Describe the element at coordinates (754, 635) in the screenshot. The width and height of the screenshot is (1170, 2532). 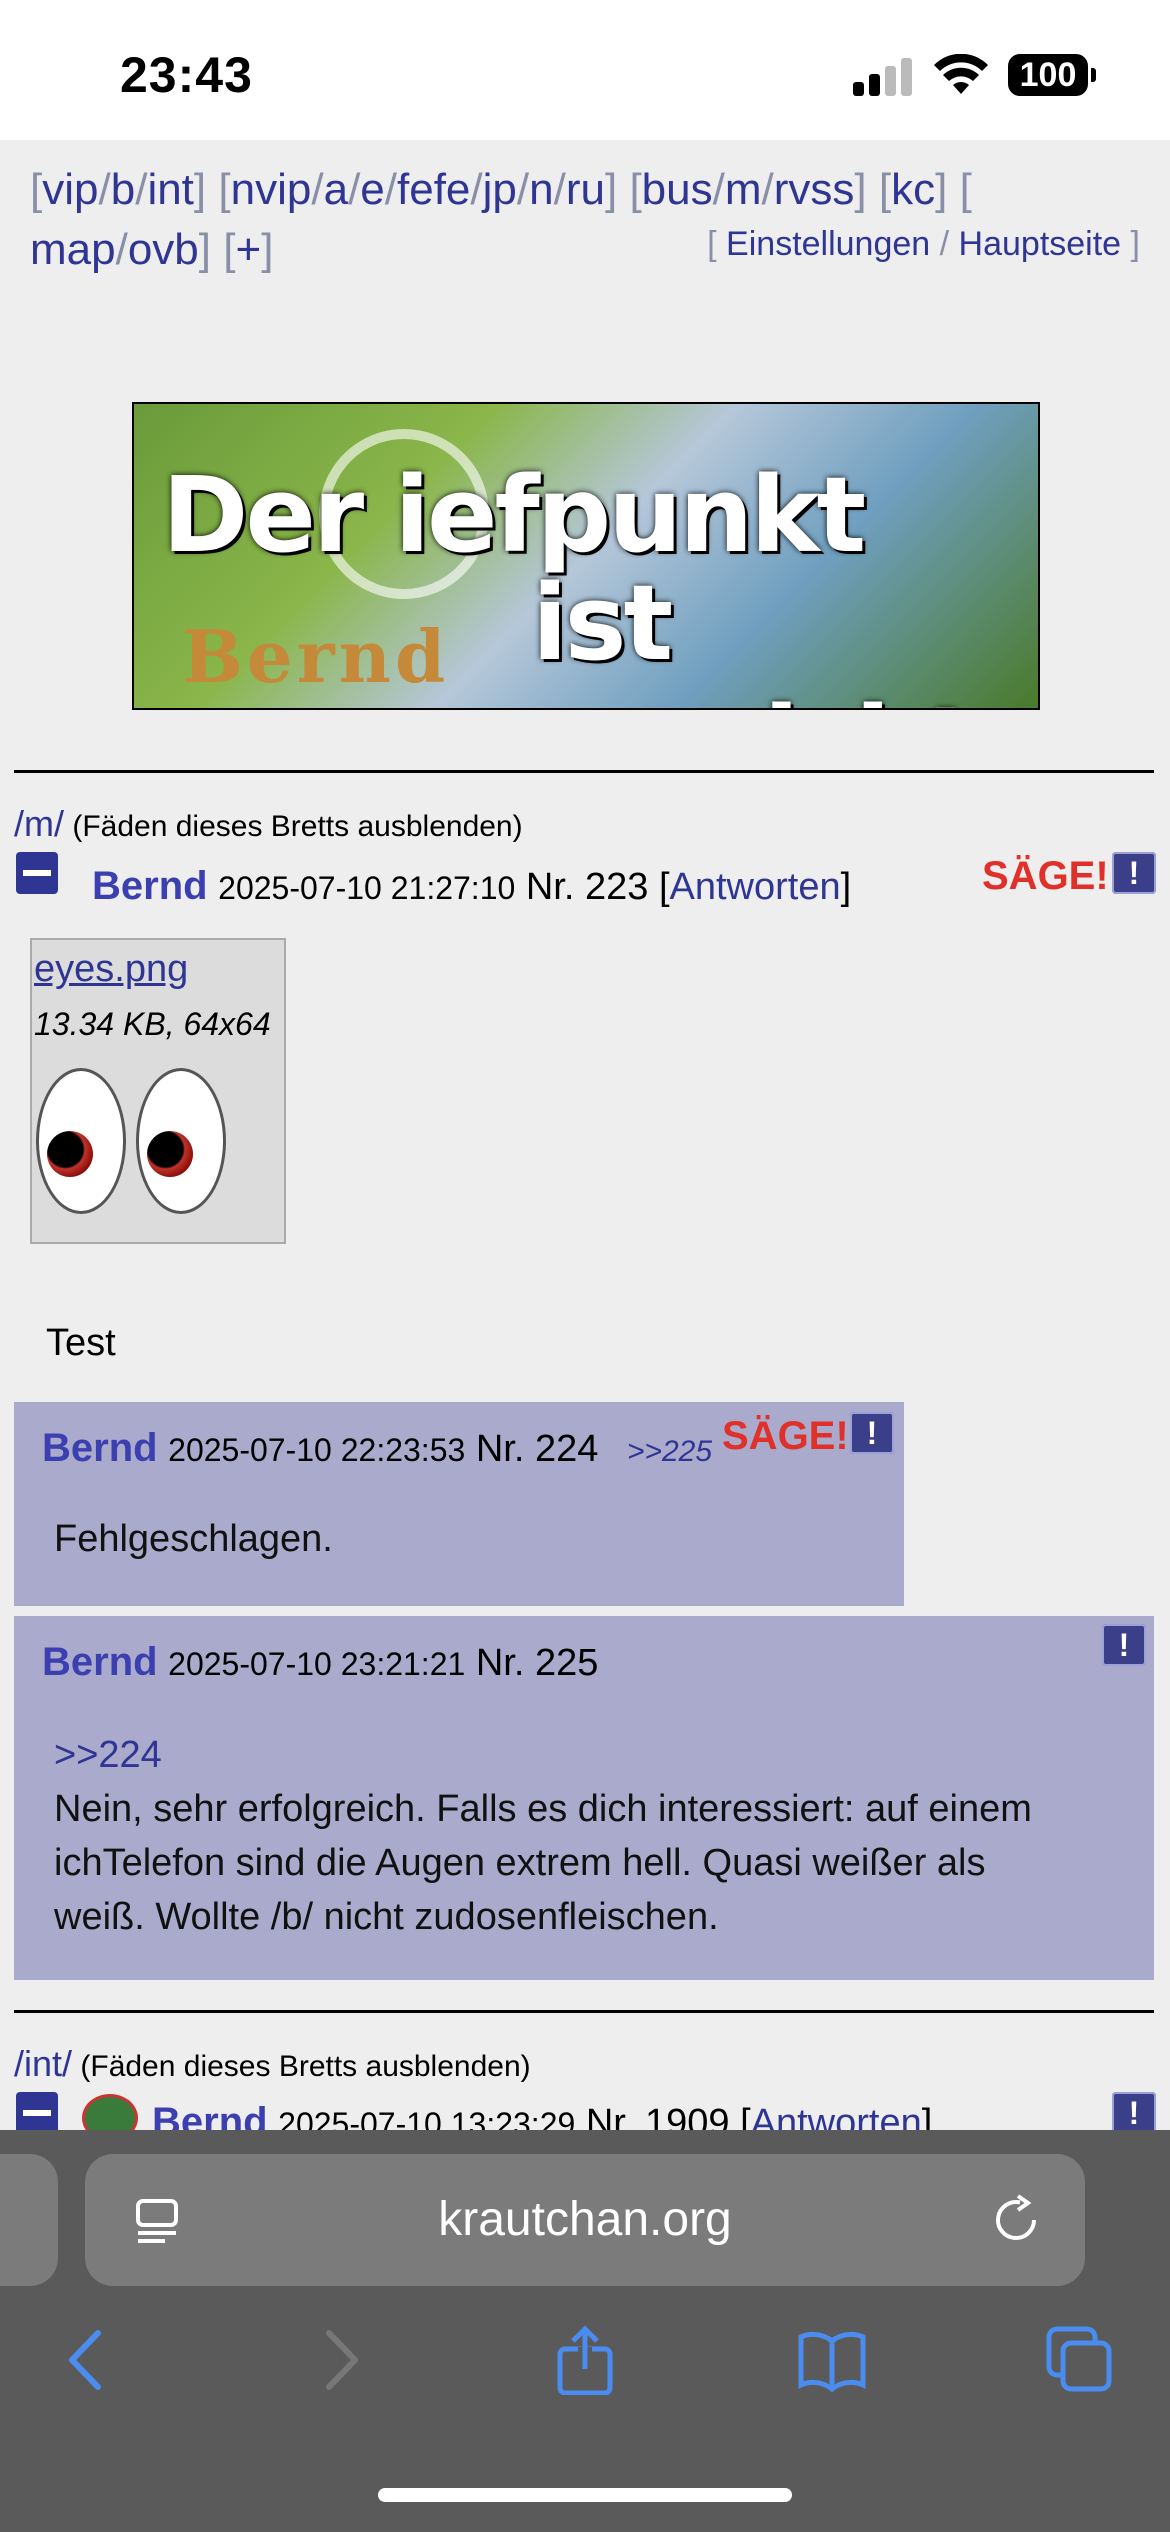
I see `banner-line2: ist erreicht` at that location.